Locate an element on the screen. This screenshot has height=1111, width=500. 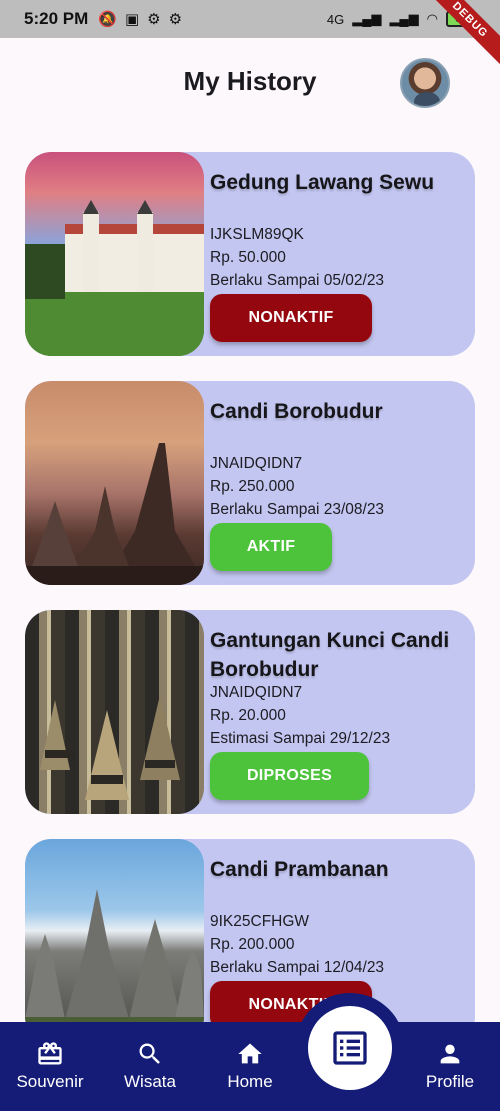
item-title: Gedung Lawang Sewu is located at coordinates (322, 182).